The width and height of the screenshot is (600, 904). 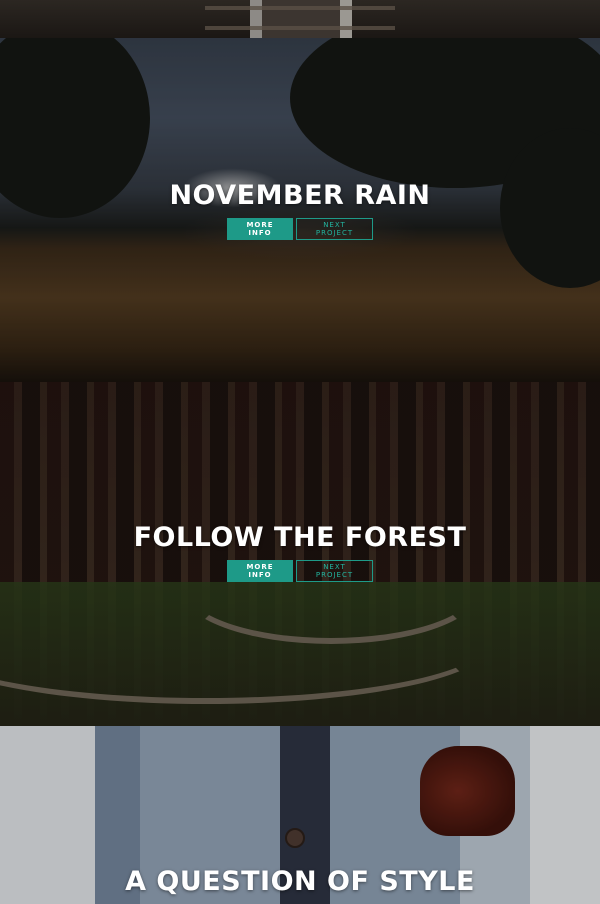 I want to click on project-content: FOLLOW THE FOREST MORE INFO NEXT PROJECT, so click(x=300, y=552).